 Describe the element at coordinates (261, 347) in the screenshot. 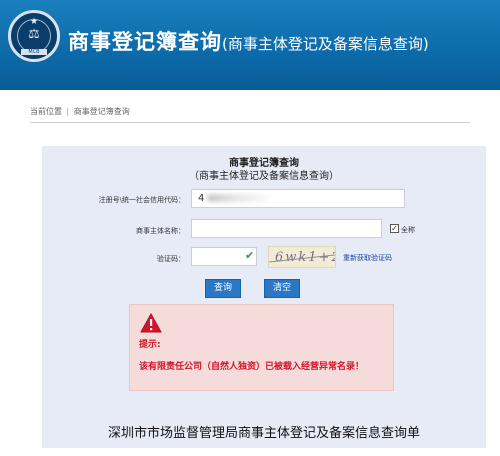

I see `alert-box: 提示: 该有限责任公司（自然人独资）已被载入经营异常名录！` at that location.